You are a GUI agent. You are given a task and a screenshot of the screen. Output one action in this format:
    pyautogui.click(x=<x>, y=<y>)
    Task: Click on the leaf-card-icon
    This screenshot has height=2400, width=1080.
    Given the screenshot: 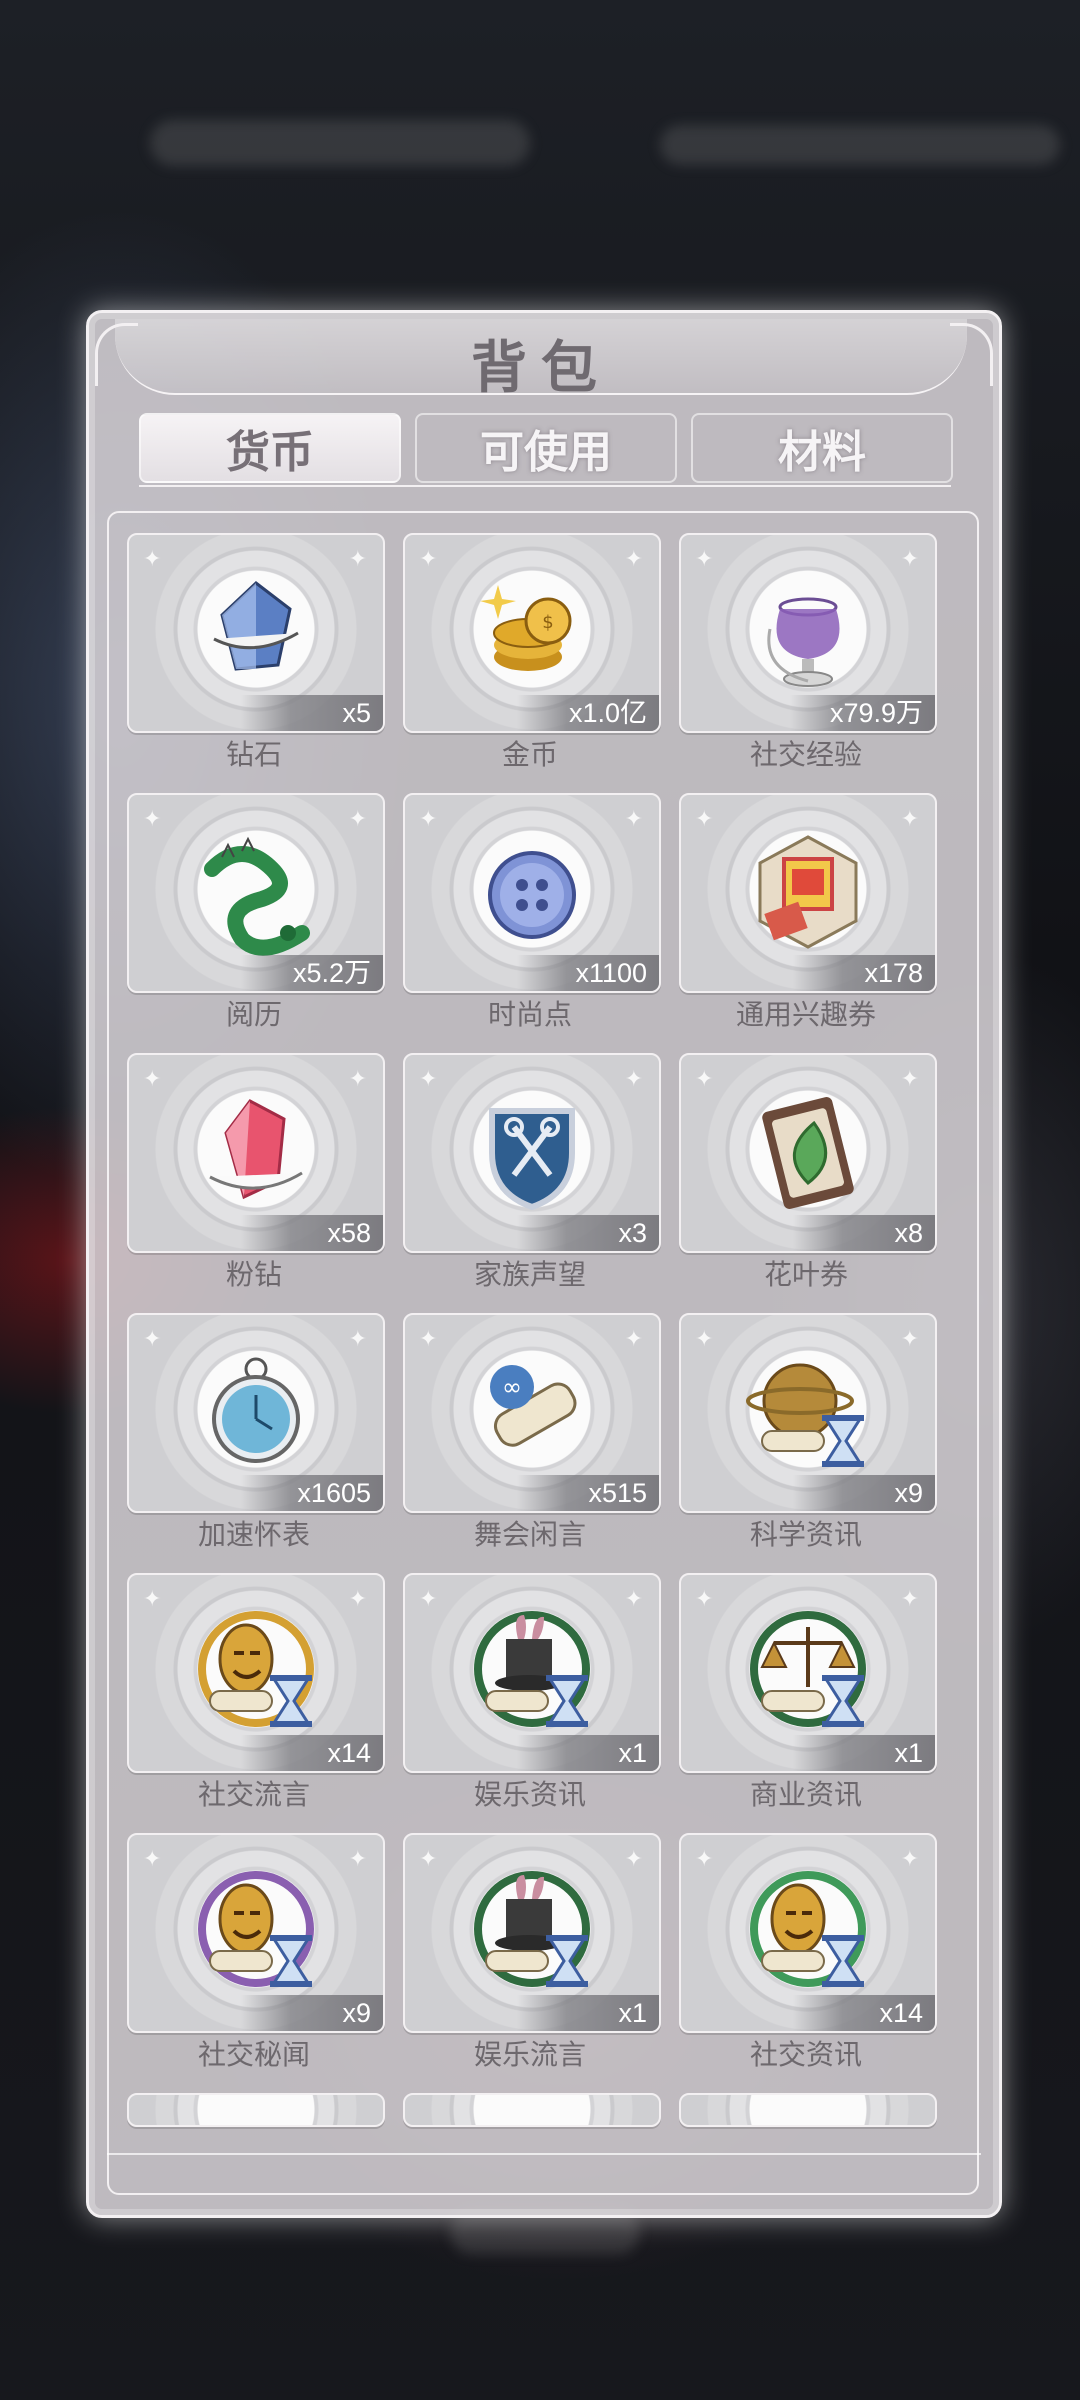 What is the action you would take?
    pyautogui.click(x=808, y=1153)
    